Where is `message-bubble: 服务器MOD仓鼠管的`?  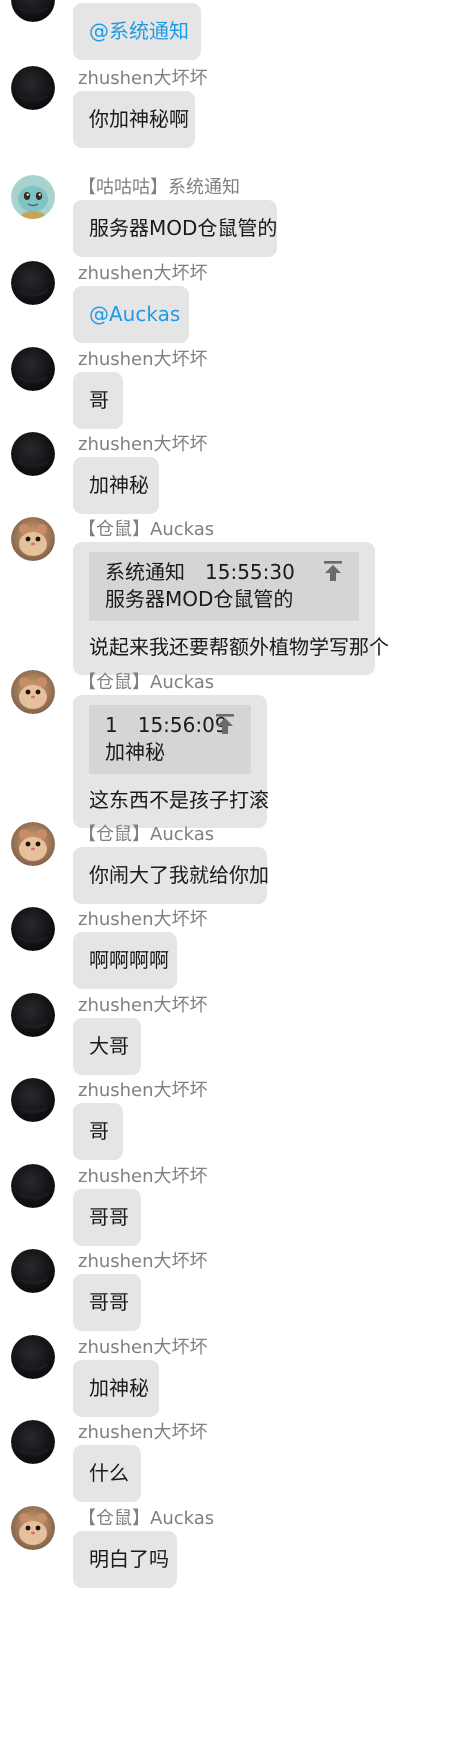 message-bubble: 服务器MOD仓鼠管的 is located at coordinates (175, 228).